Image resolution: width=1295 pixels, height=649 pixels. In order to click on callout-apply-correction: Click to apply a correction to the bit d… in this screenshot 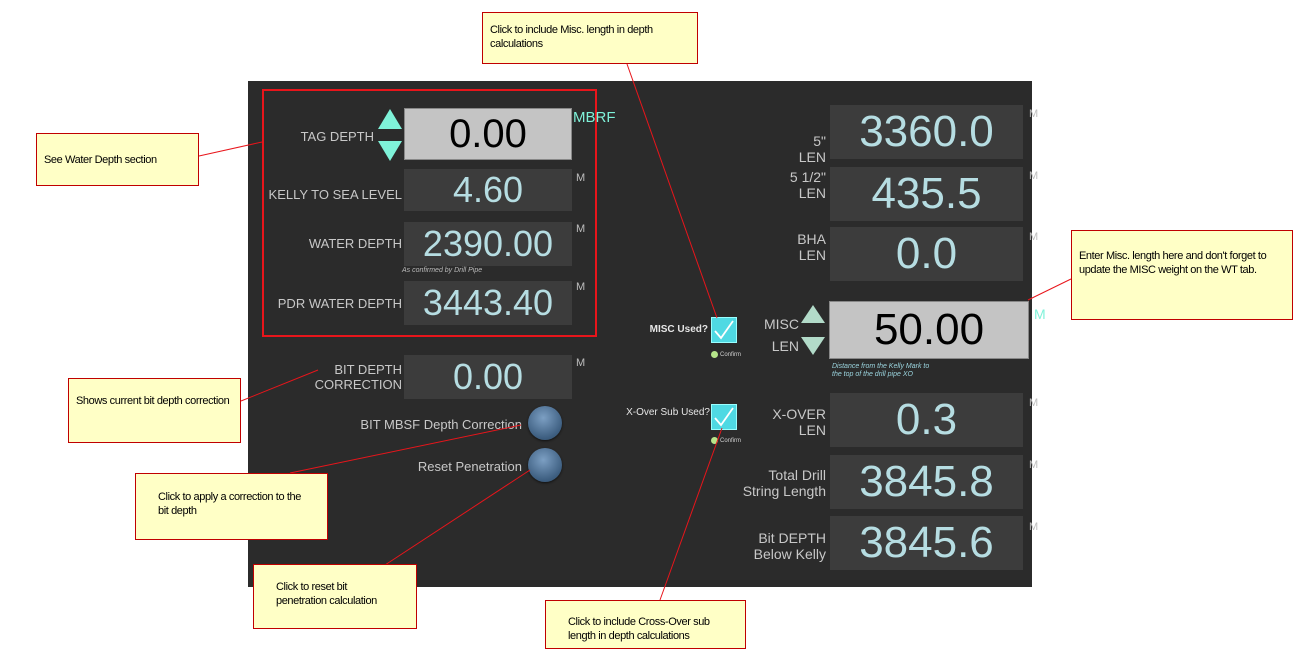, I will do `click(231, 506)`.